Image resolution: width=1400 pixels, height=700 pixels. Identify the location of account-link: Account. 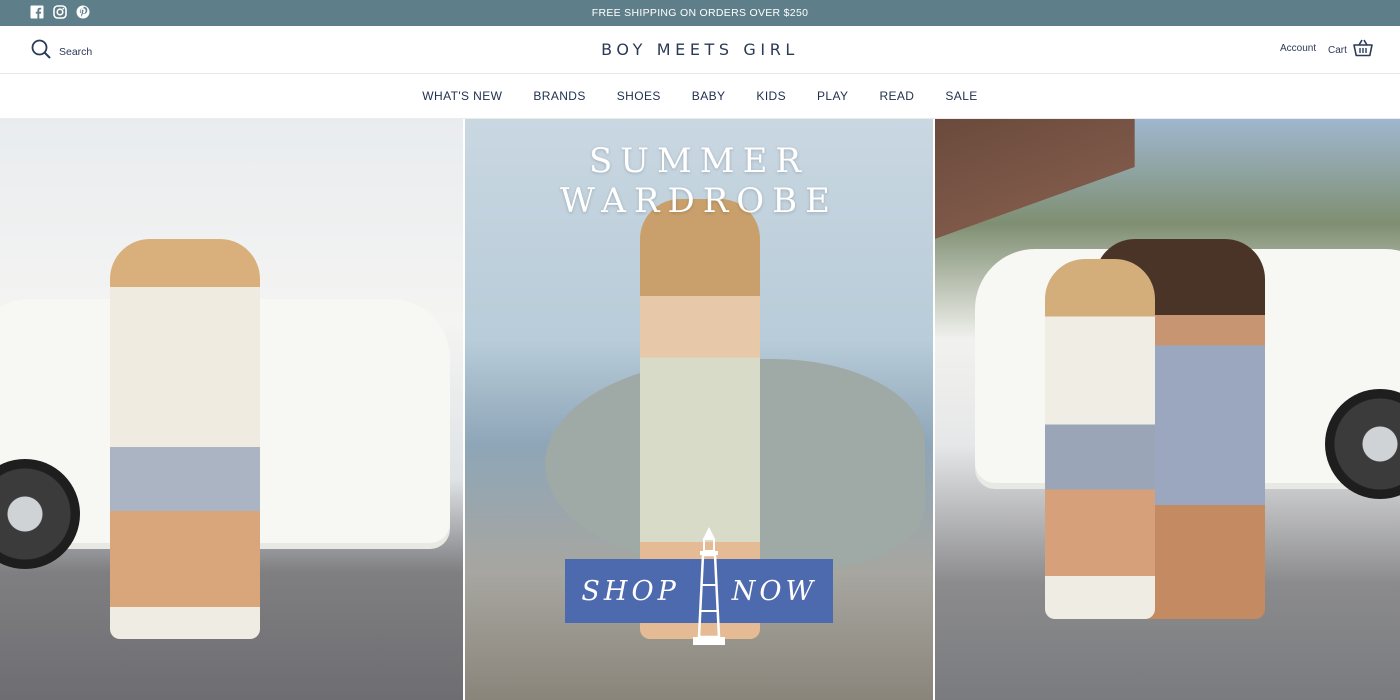
(1298, 48).